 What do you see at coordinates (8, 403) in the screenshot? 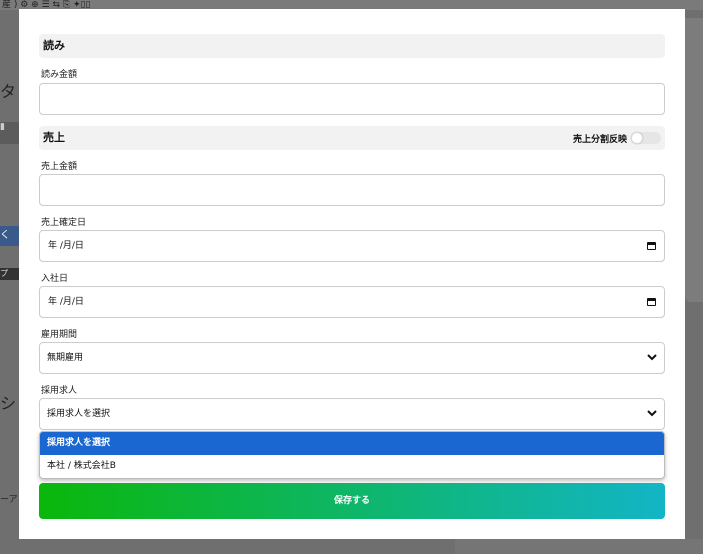
I see `background-fragment: シ` at bounding box center [8, 403].